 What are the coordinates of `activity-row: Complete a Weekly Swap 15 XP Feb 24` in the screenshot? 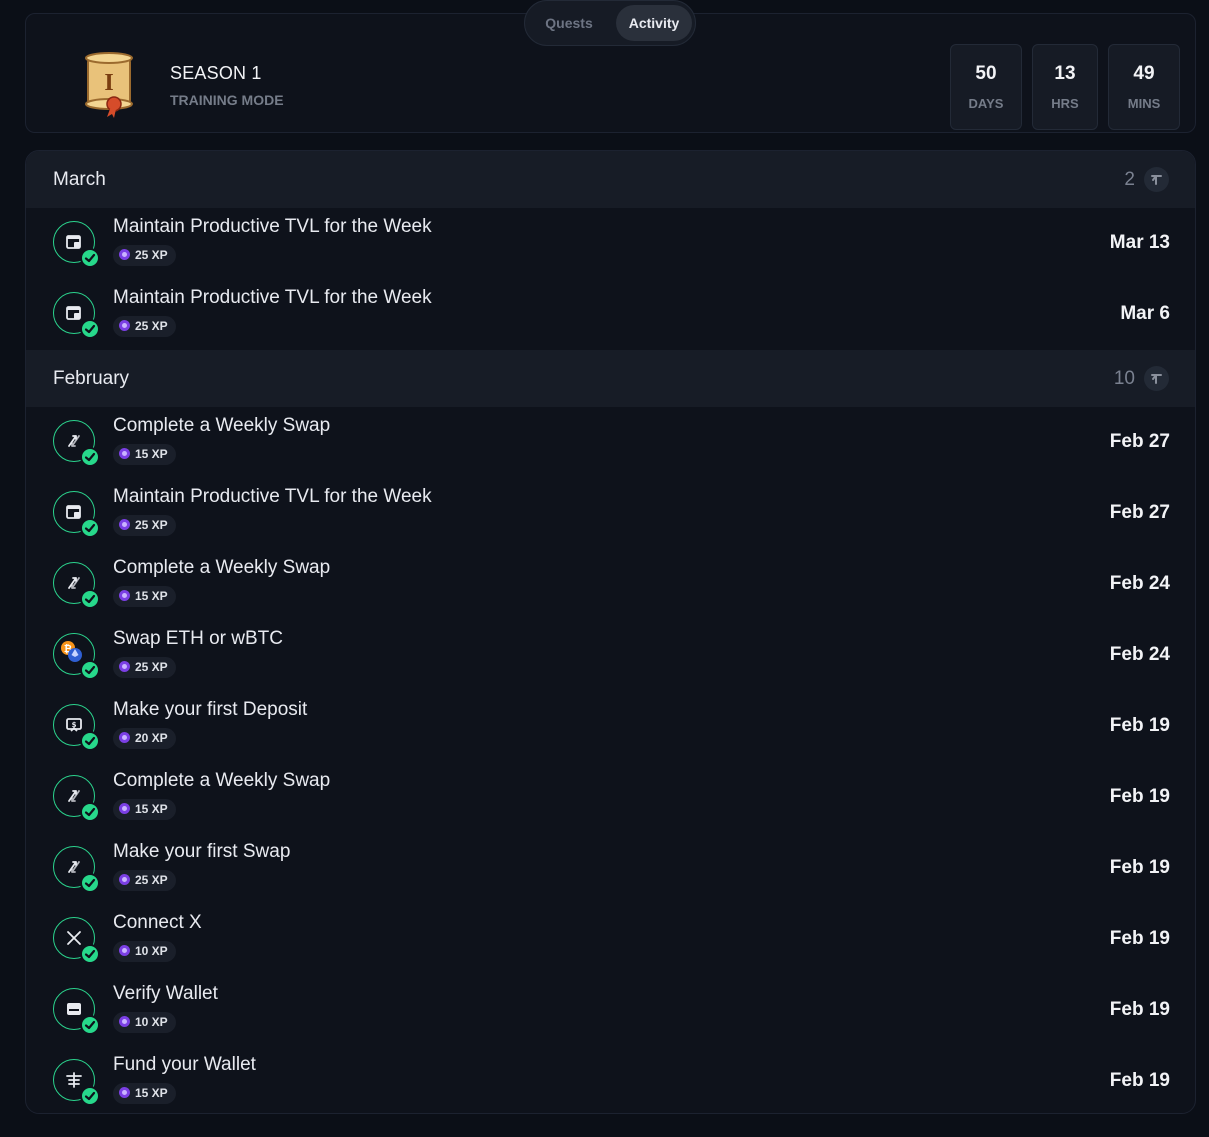 It's located at (610, 584).